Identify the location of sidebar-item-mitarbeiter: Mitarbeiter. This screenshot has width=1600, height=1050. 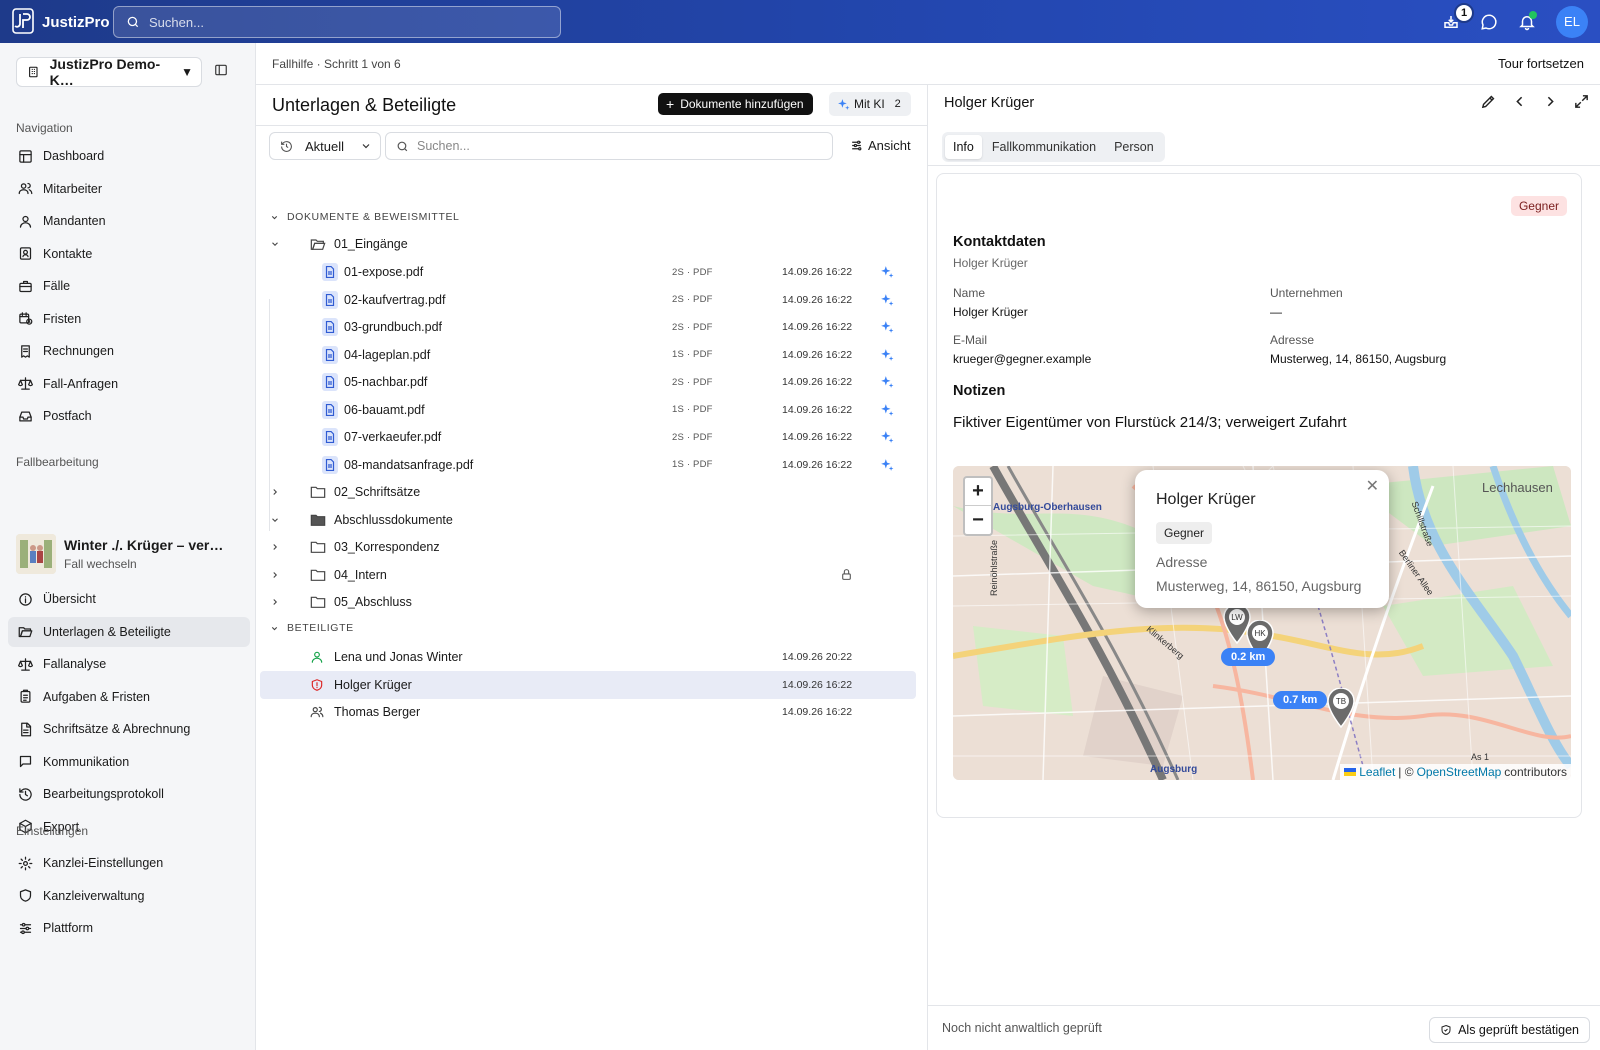
(129, 189).